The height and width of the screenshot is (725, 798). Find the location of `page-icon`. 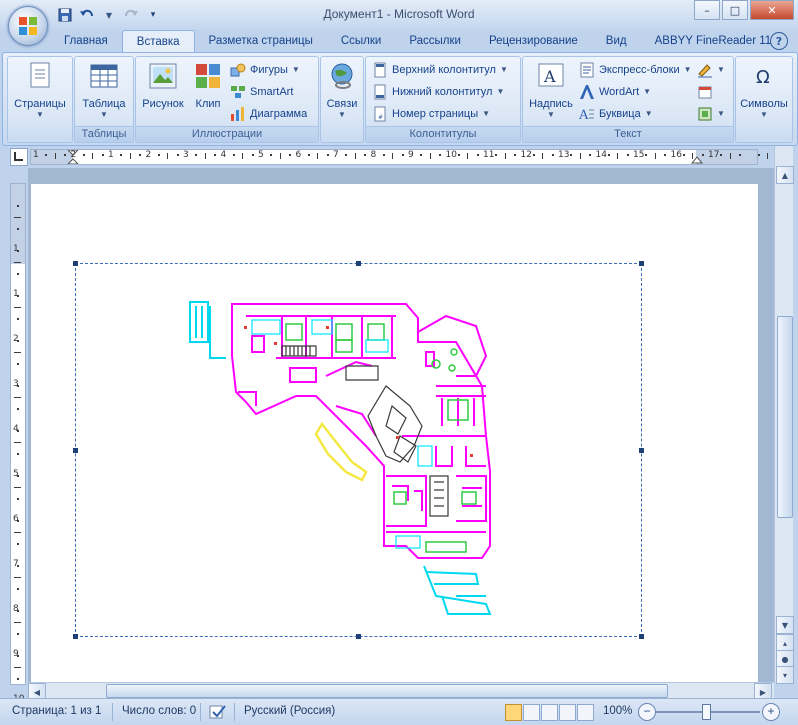

page-icon is located at coordinates (40, 75).